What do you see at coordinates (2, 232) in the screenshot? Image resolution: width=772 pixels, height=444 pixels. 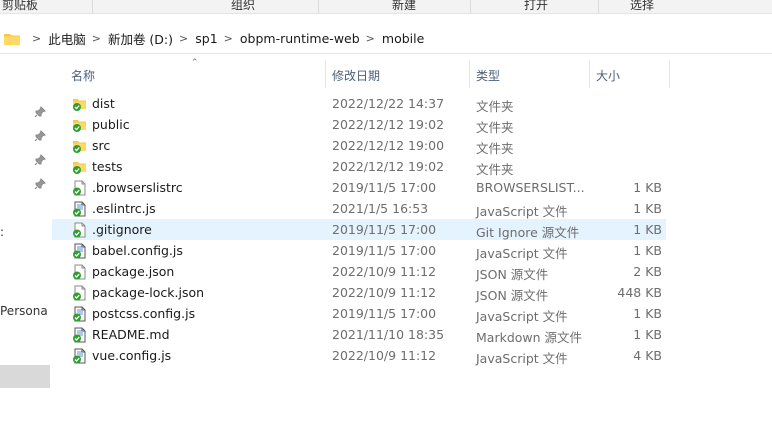 I see `nav-item-partial: :` at bounding box center [2, 232].